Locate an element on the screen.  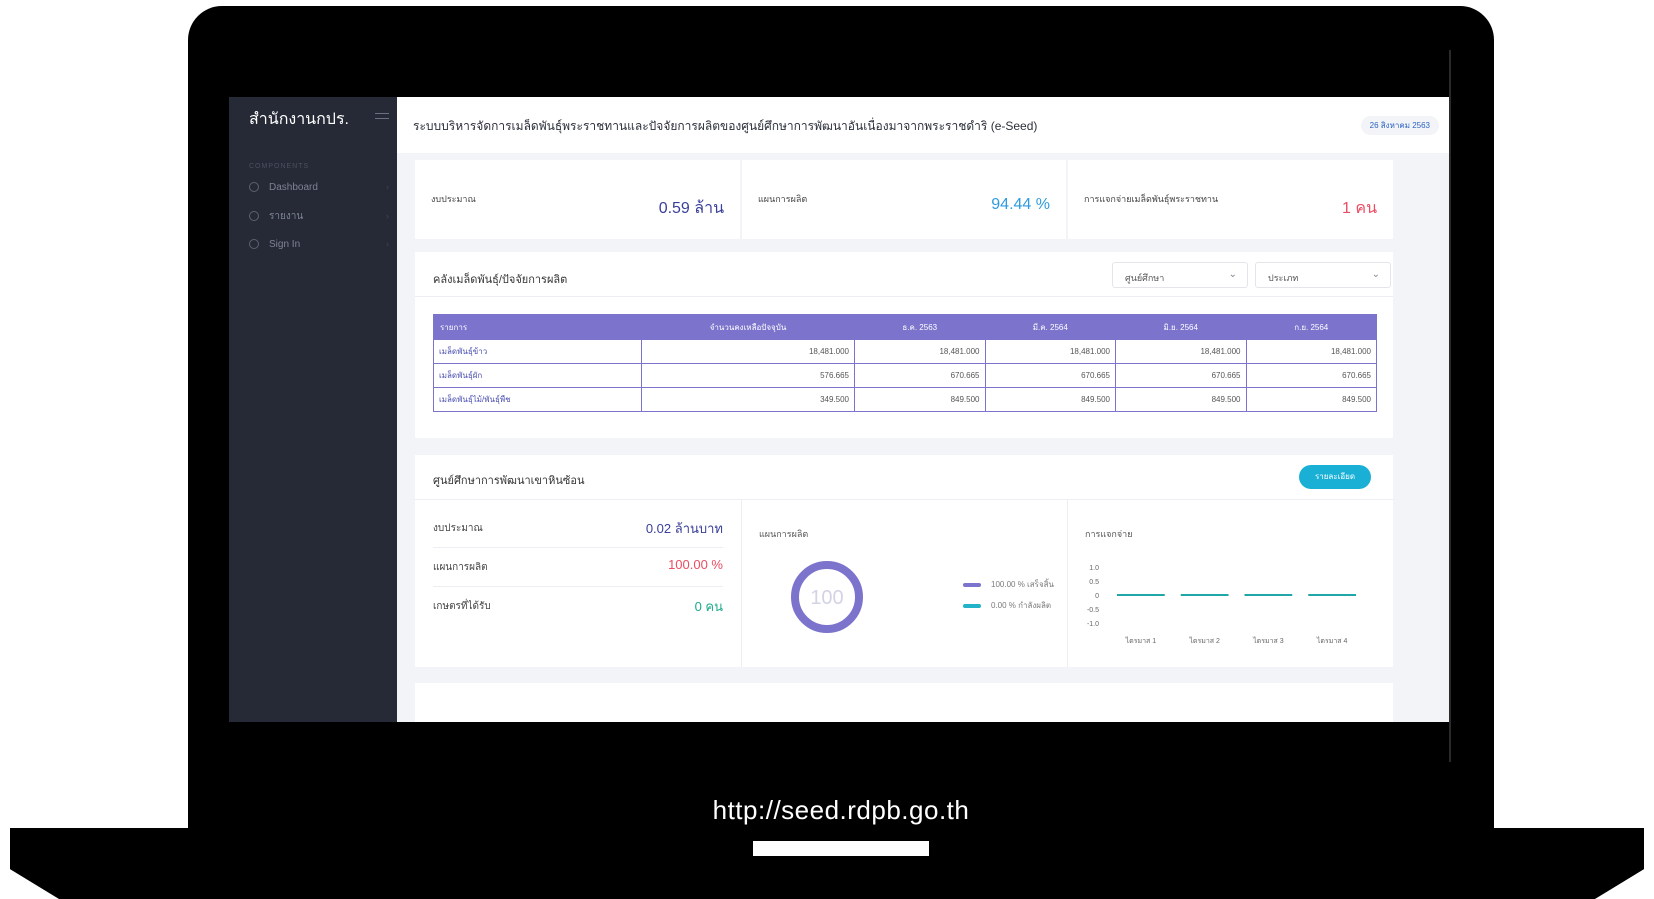
table-cell: เมล็ดพันธุ์ข้าว is located at coordinates (537, 351).